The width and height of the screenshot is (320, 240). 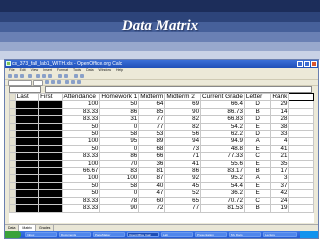 What do you see at coordinates (66, 76) in the screenshot?
I see `redo-icon` at bounding box center [66, 76].